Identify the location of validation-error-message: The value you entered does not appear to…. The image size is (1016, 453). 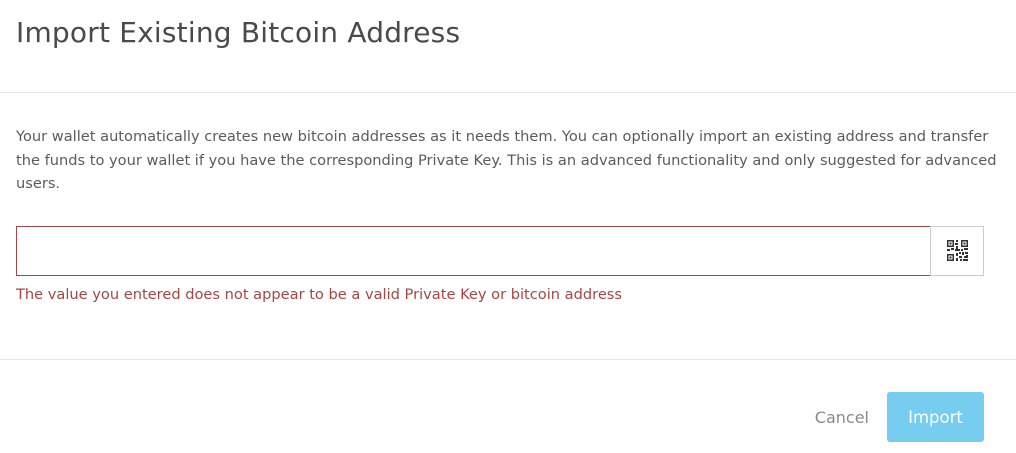
(319, 294).